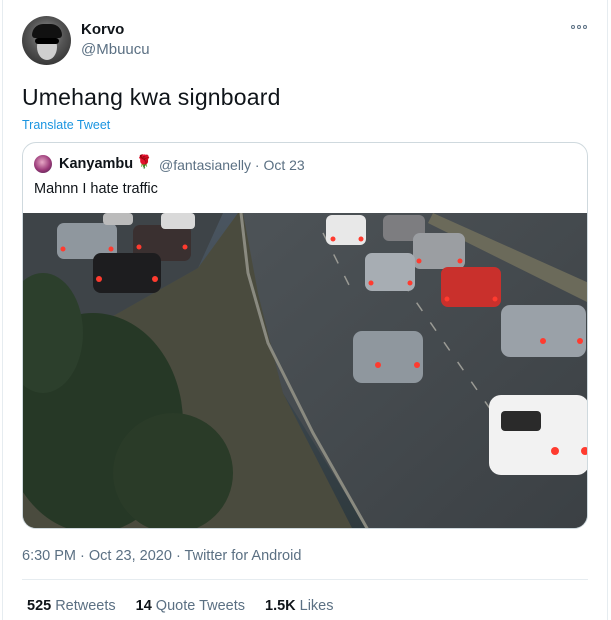 This screenshot has height=620, width=611. I want to click on retweets-count: 525, so click(39, 606).